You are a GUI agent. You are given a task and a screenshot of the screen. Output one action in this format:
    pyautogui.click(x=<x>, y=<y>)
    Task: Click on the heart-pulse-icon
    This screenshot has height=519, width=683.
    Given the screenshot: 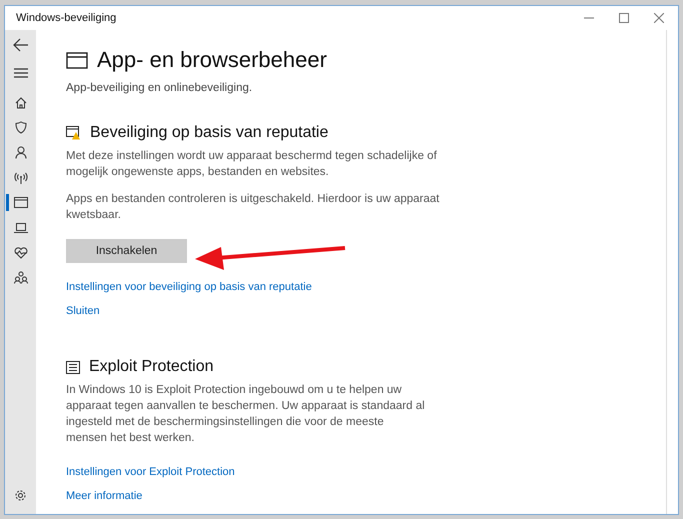 What is the action you would take?
    pyautogui.click(x=21, y=252)
    